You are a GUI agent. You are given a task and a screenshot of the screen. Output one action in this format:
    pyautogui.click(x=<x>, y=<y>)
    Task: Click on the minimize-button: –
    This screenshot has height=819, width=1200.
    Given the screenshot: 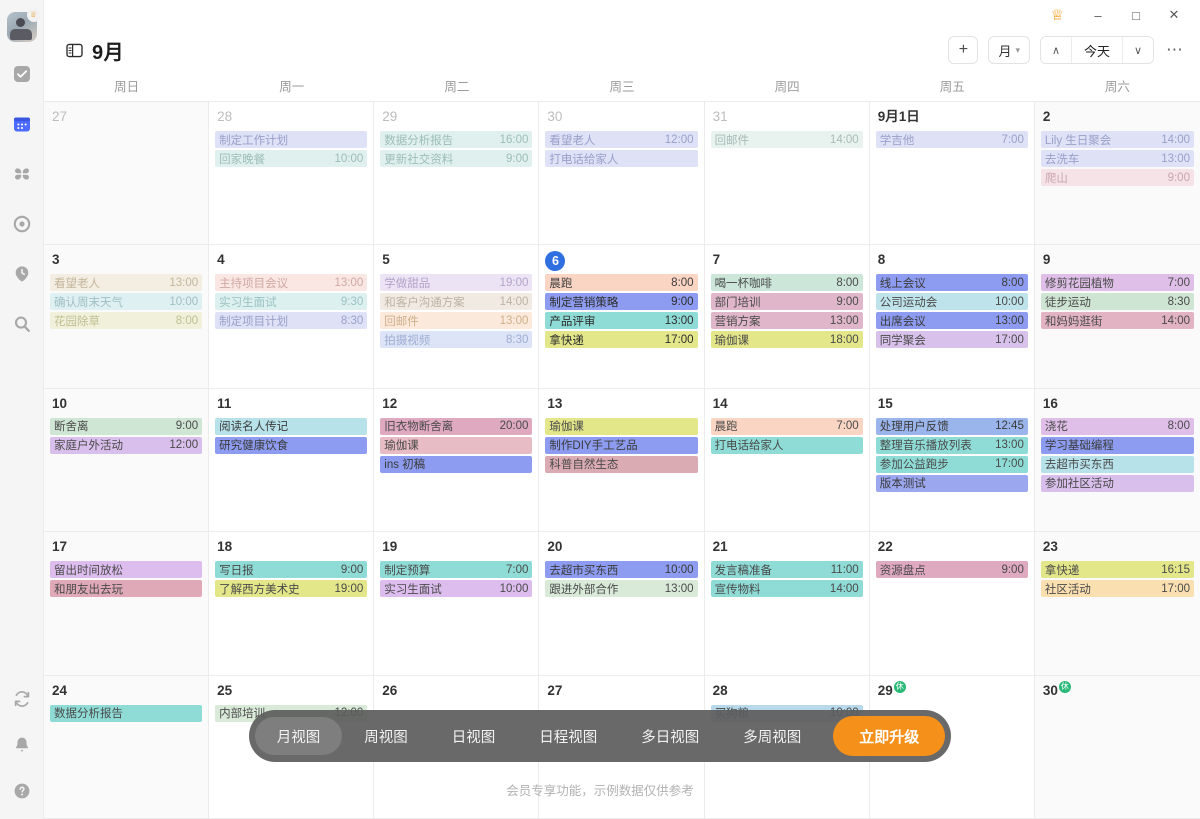 What is the action you would take?
    pyautogui.click(x=1098, y=15)
    